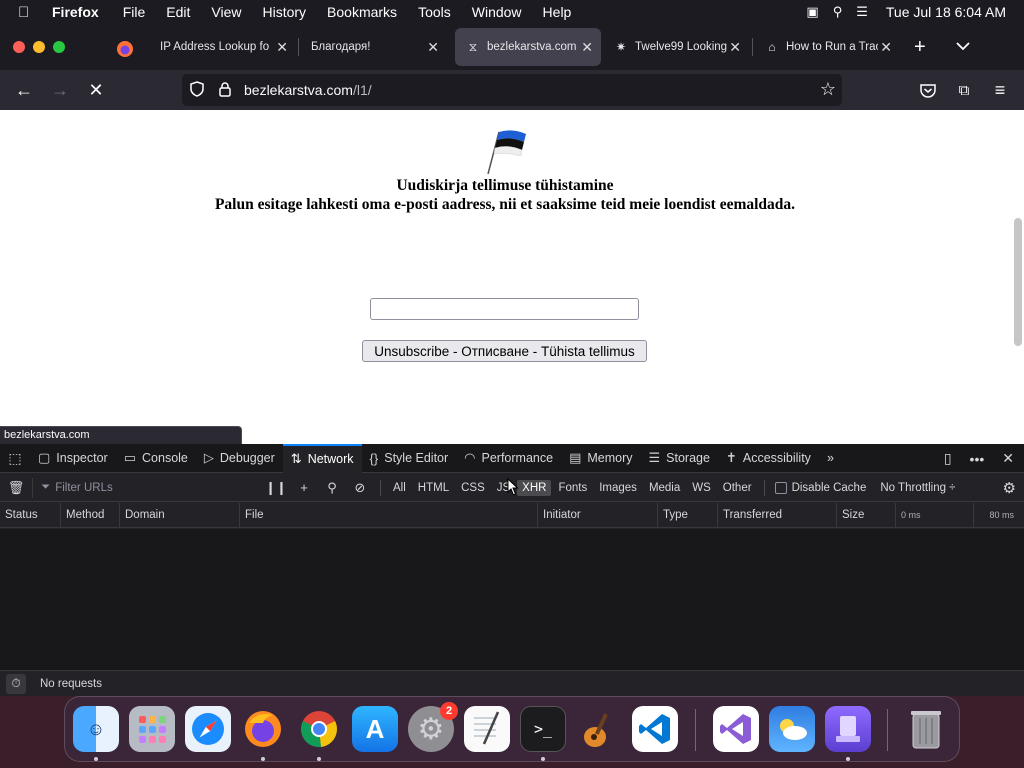  Describe the element at coordinates (848, 729) in the screenshot. I see `dock-simulator-icon` at that location.